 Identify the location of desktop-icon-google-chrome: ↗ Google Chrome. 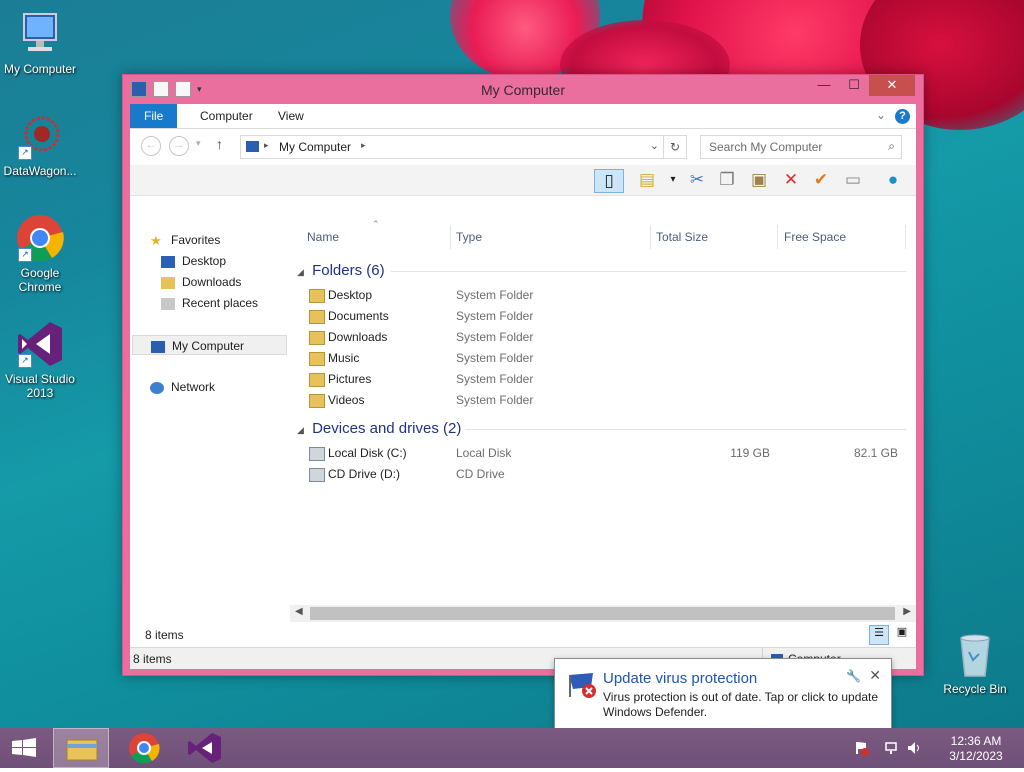
(40, 254).